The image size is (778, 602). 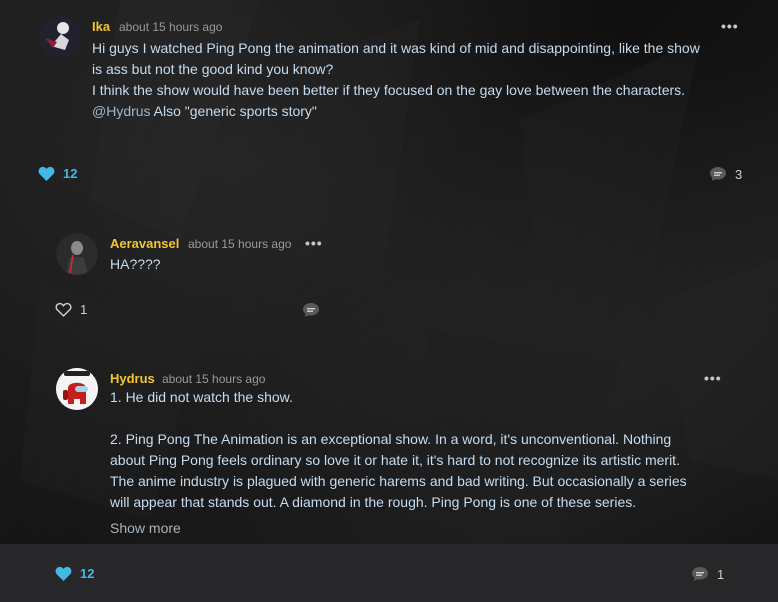 I want to click on mention-text: Also "generic sports story", so click(x=233, y=111).